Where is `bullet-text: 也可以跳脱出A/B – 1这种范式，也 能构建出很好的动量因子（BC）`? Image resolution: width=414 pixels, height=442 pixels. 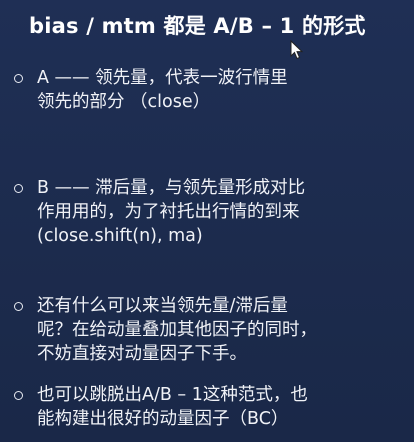 bullet-text: 也可以跳脱出A/B – 1这种范式，也 能构建出很好的动量因子（BC） is located at coordinates (220, 407).